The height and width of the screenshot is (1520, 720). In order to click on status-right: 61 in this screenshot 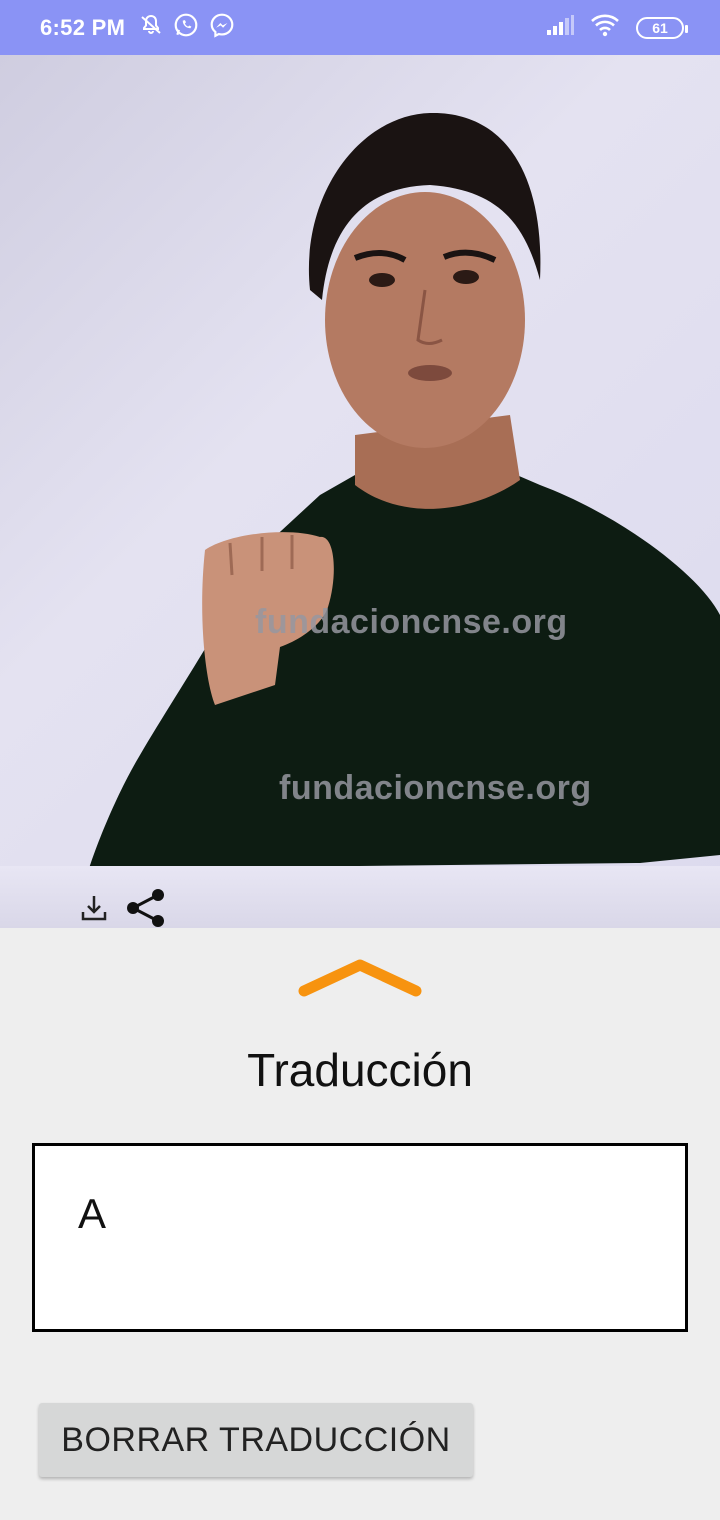, I will do `click(617, 27)`.